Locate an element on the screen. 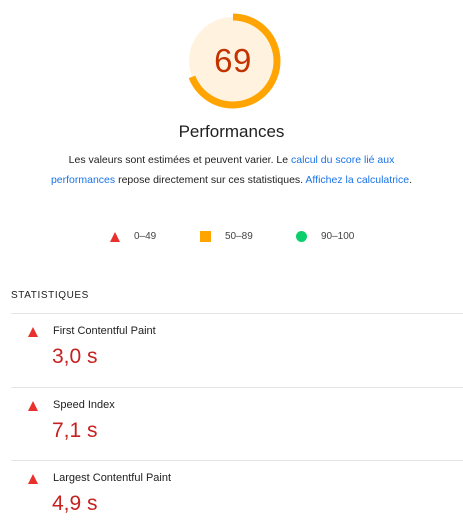 The image size is (463, 520). orange-square-icon is located at coordinates (205, 236).